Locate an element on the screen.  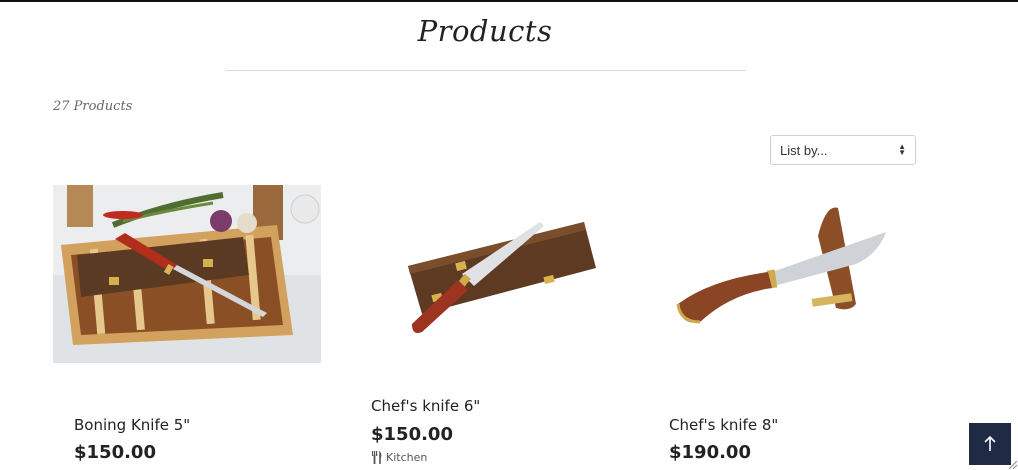
arrow-up-icon is located at coordinates (990, 443).